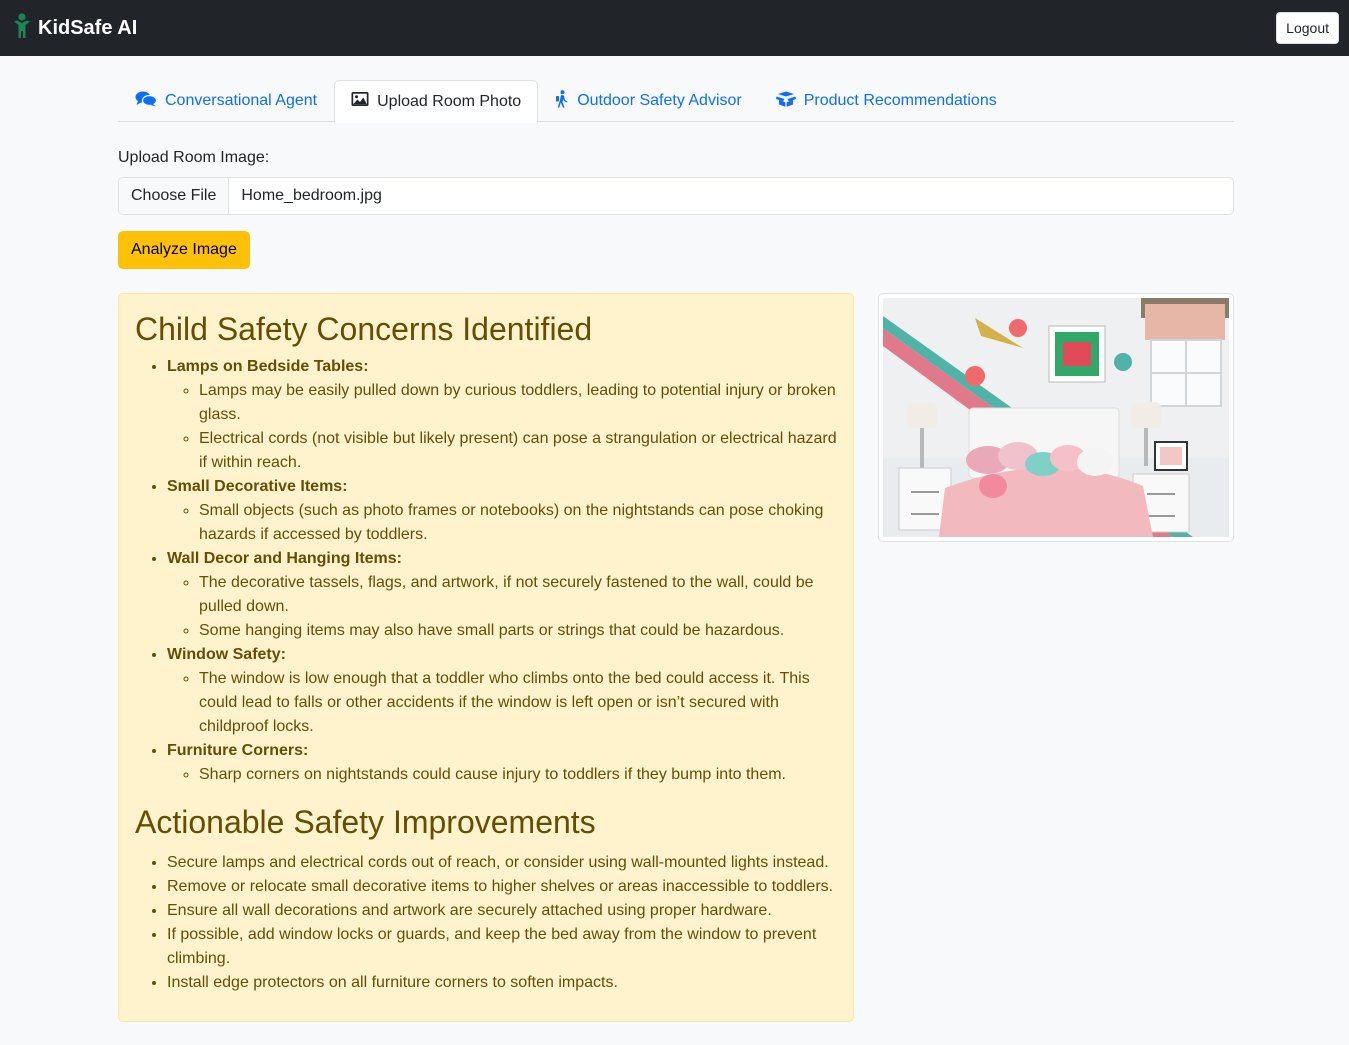 This screenshot has width=1349, height=1045. I want to click on tab-conversational-agent: Conversational Agent, so click(226, 101).